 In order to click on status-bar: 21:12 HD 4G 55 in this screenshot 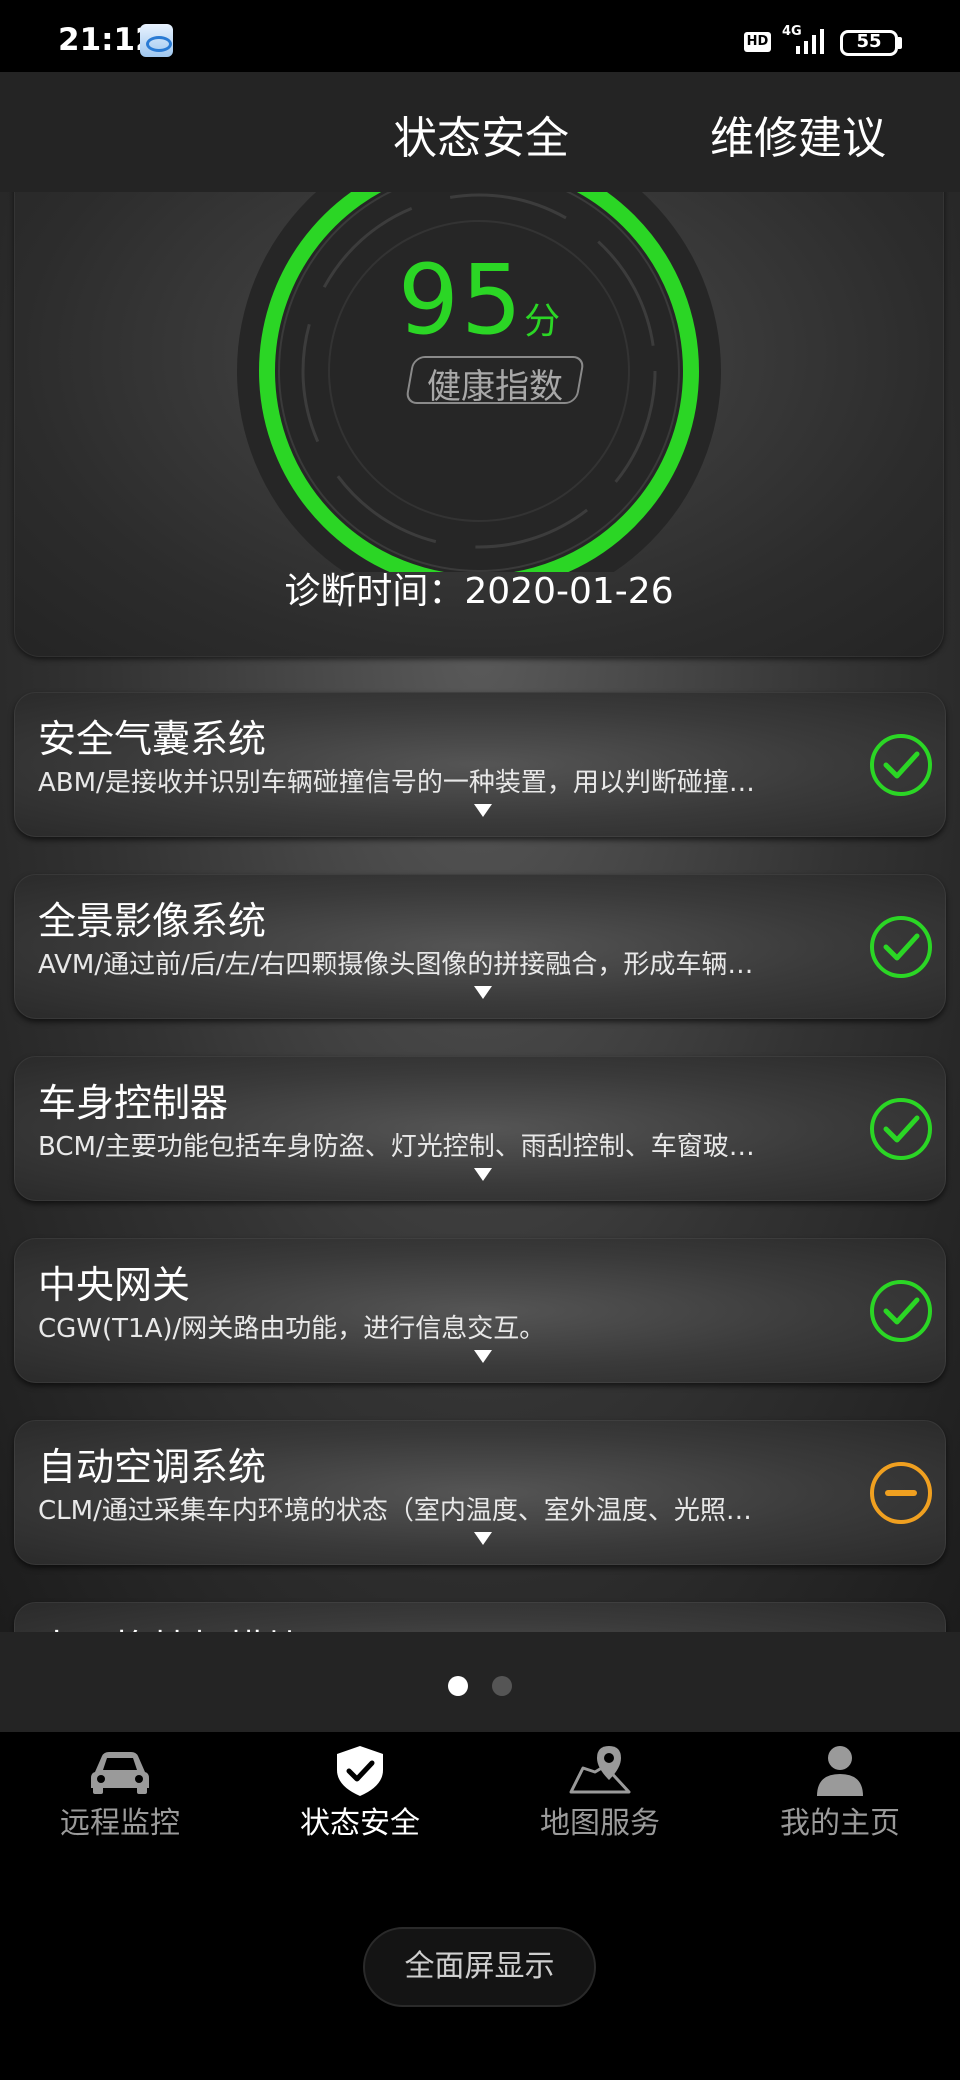, I will do `click(480, 36)`.